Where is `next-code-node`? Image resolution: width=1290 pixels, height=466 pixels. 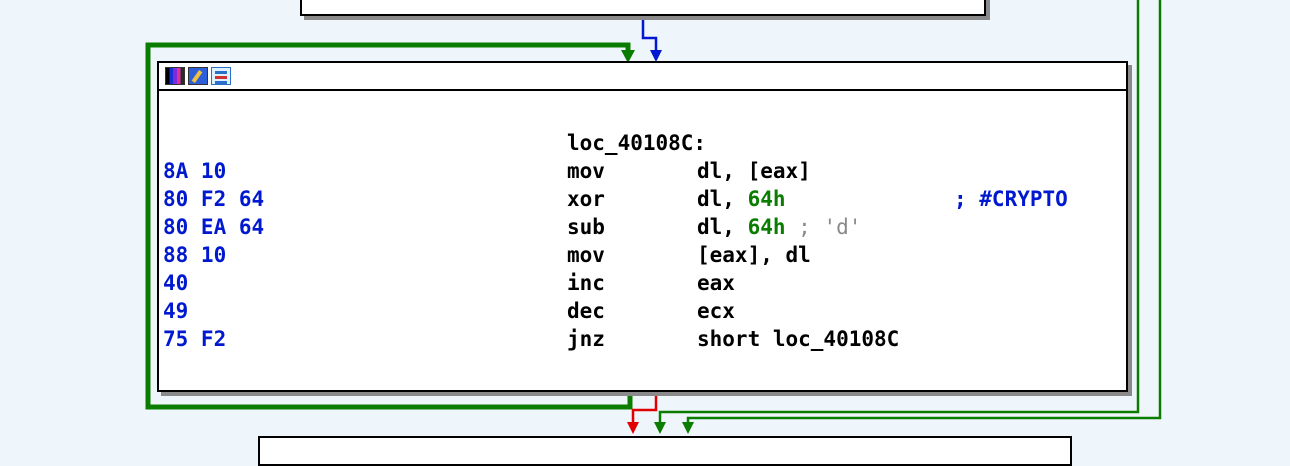
next-code-node is located at coordinates (665, 451).